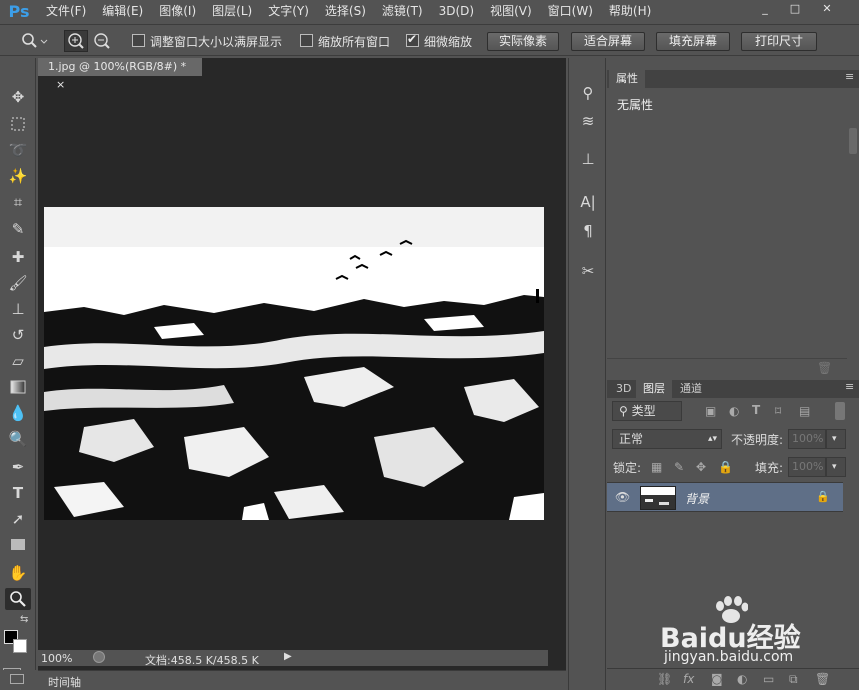 This screenshot has height=690, width=859. What do you see at coordinates (717, 679) in the screenshot?
I see `add-mask-icon: ◙` at bounding box center [717, 679].